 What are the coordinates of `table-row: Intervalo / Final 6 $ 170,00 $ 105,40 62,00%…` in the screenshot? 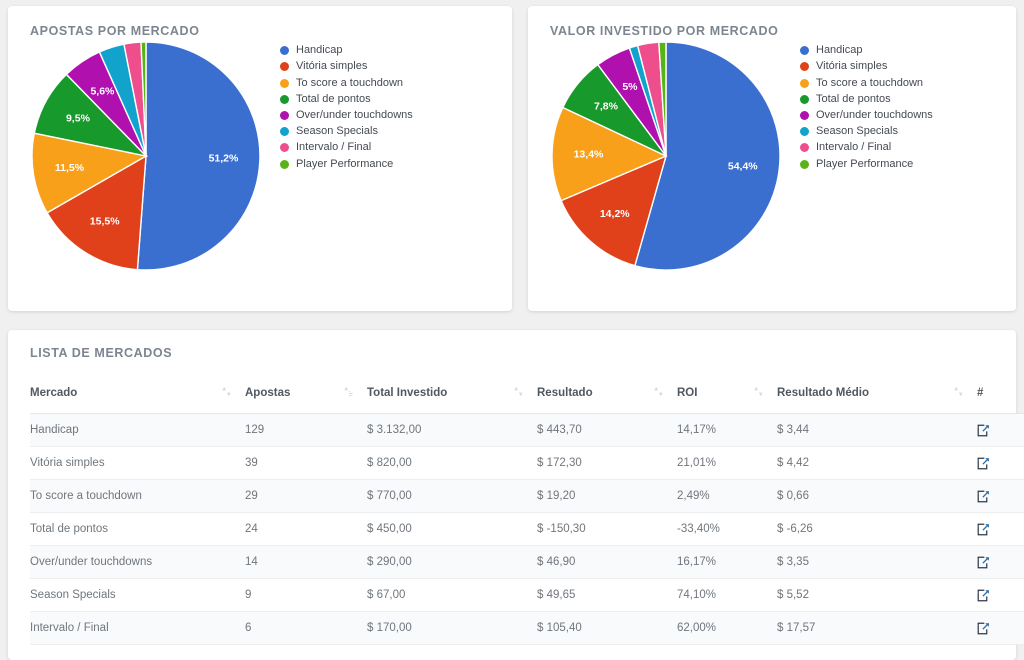 It's located at (527, 628).